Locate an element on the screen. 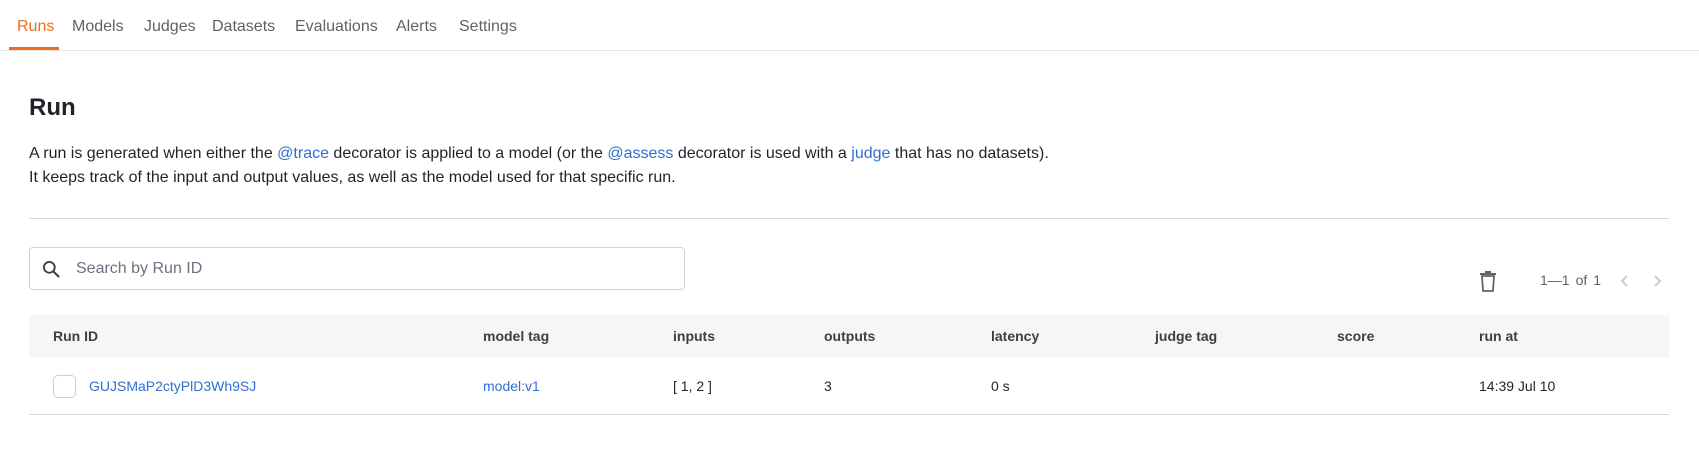  pagination-total: 1 is located at coordinates (1597, 280).